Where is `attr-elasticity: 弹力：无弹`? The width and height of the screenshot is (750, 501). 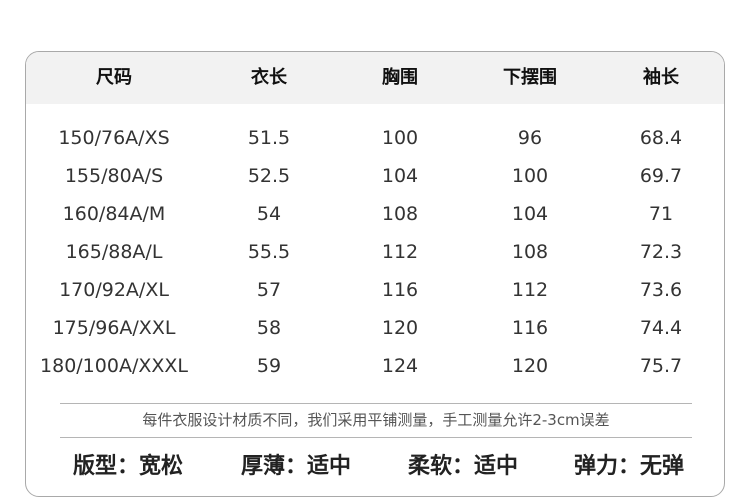 attr-elasticity: 弹力：无弹 is located at coordinates (628, 466).